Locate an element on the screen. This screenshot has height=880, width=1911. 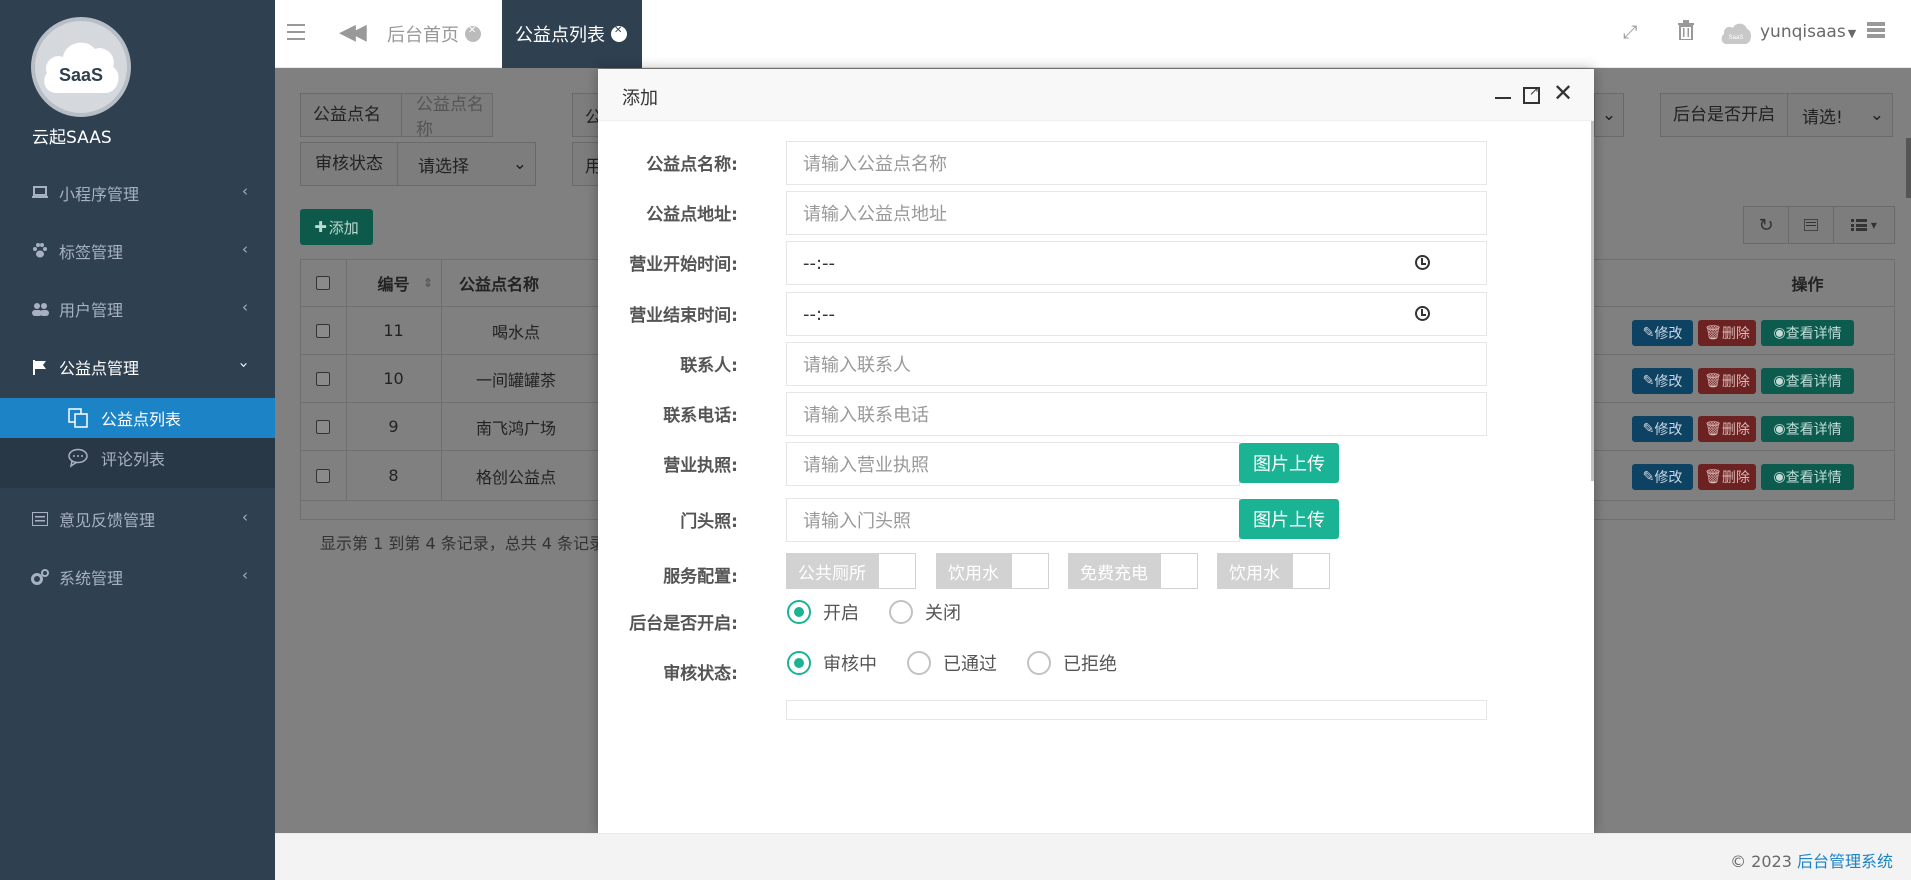
logo: SaaS is located at coordinates (81, 67).